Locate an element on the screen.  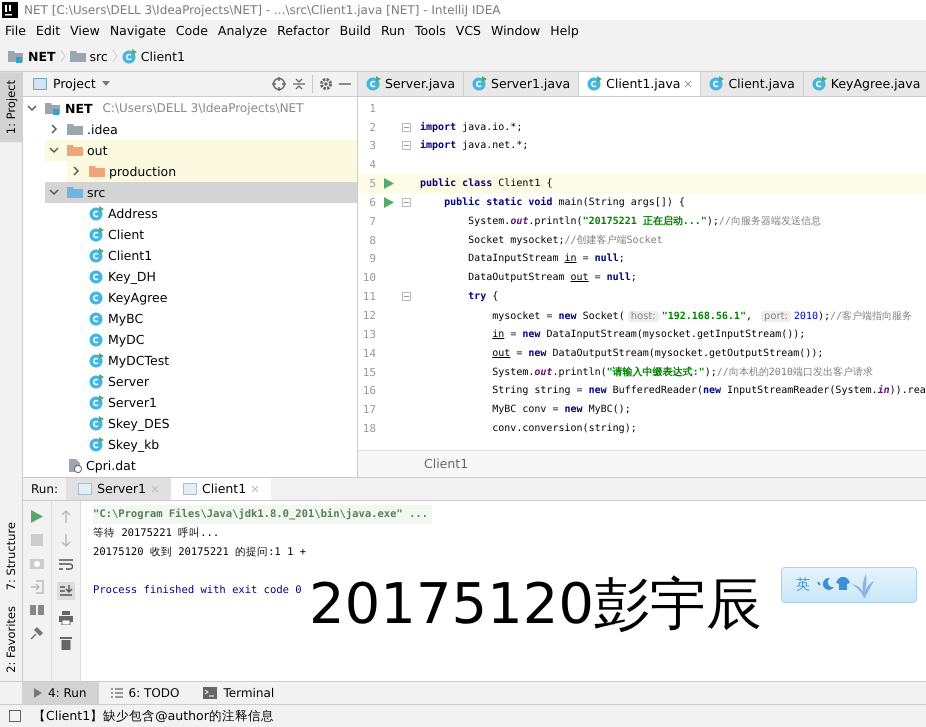
breadcrumb-item: NET is located at coordinates (42, 56).